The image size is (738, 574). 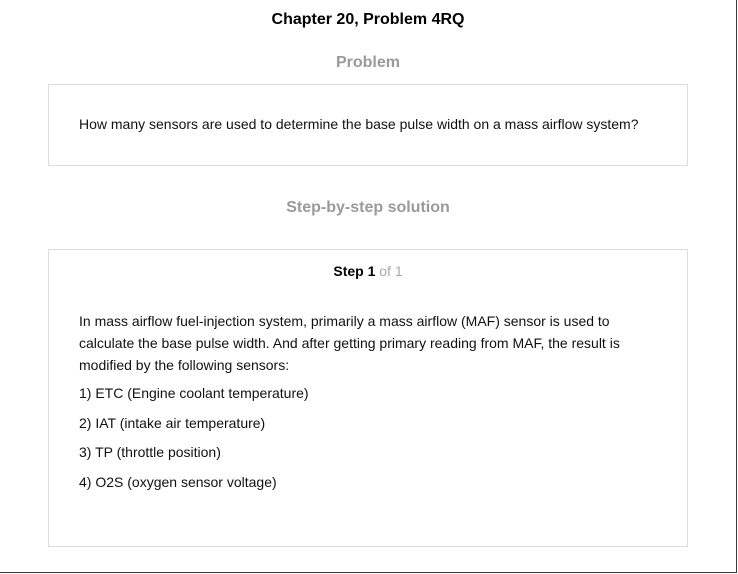 What do you see at coordinates (391, 271) in the screenshot?
I see `step-count: of 1` at bounding box center [391, 271].